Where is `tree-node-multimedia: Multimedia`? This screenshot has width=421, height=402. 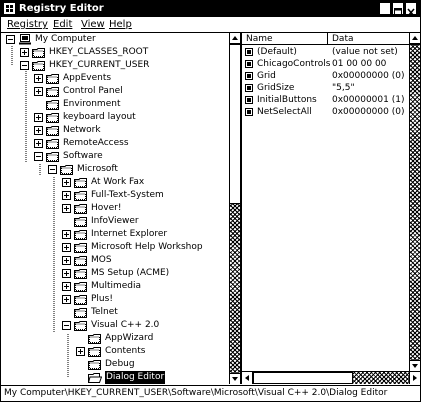 tree-node-multimedia: Multimedia is located at coordinates (115, 286).